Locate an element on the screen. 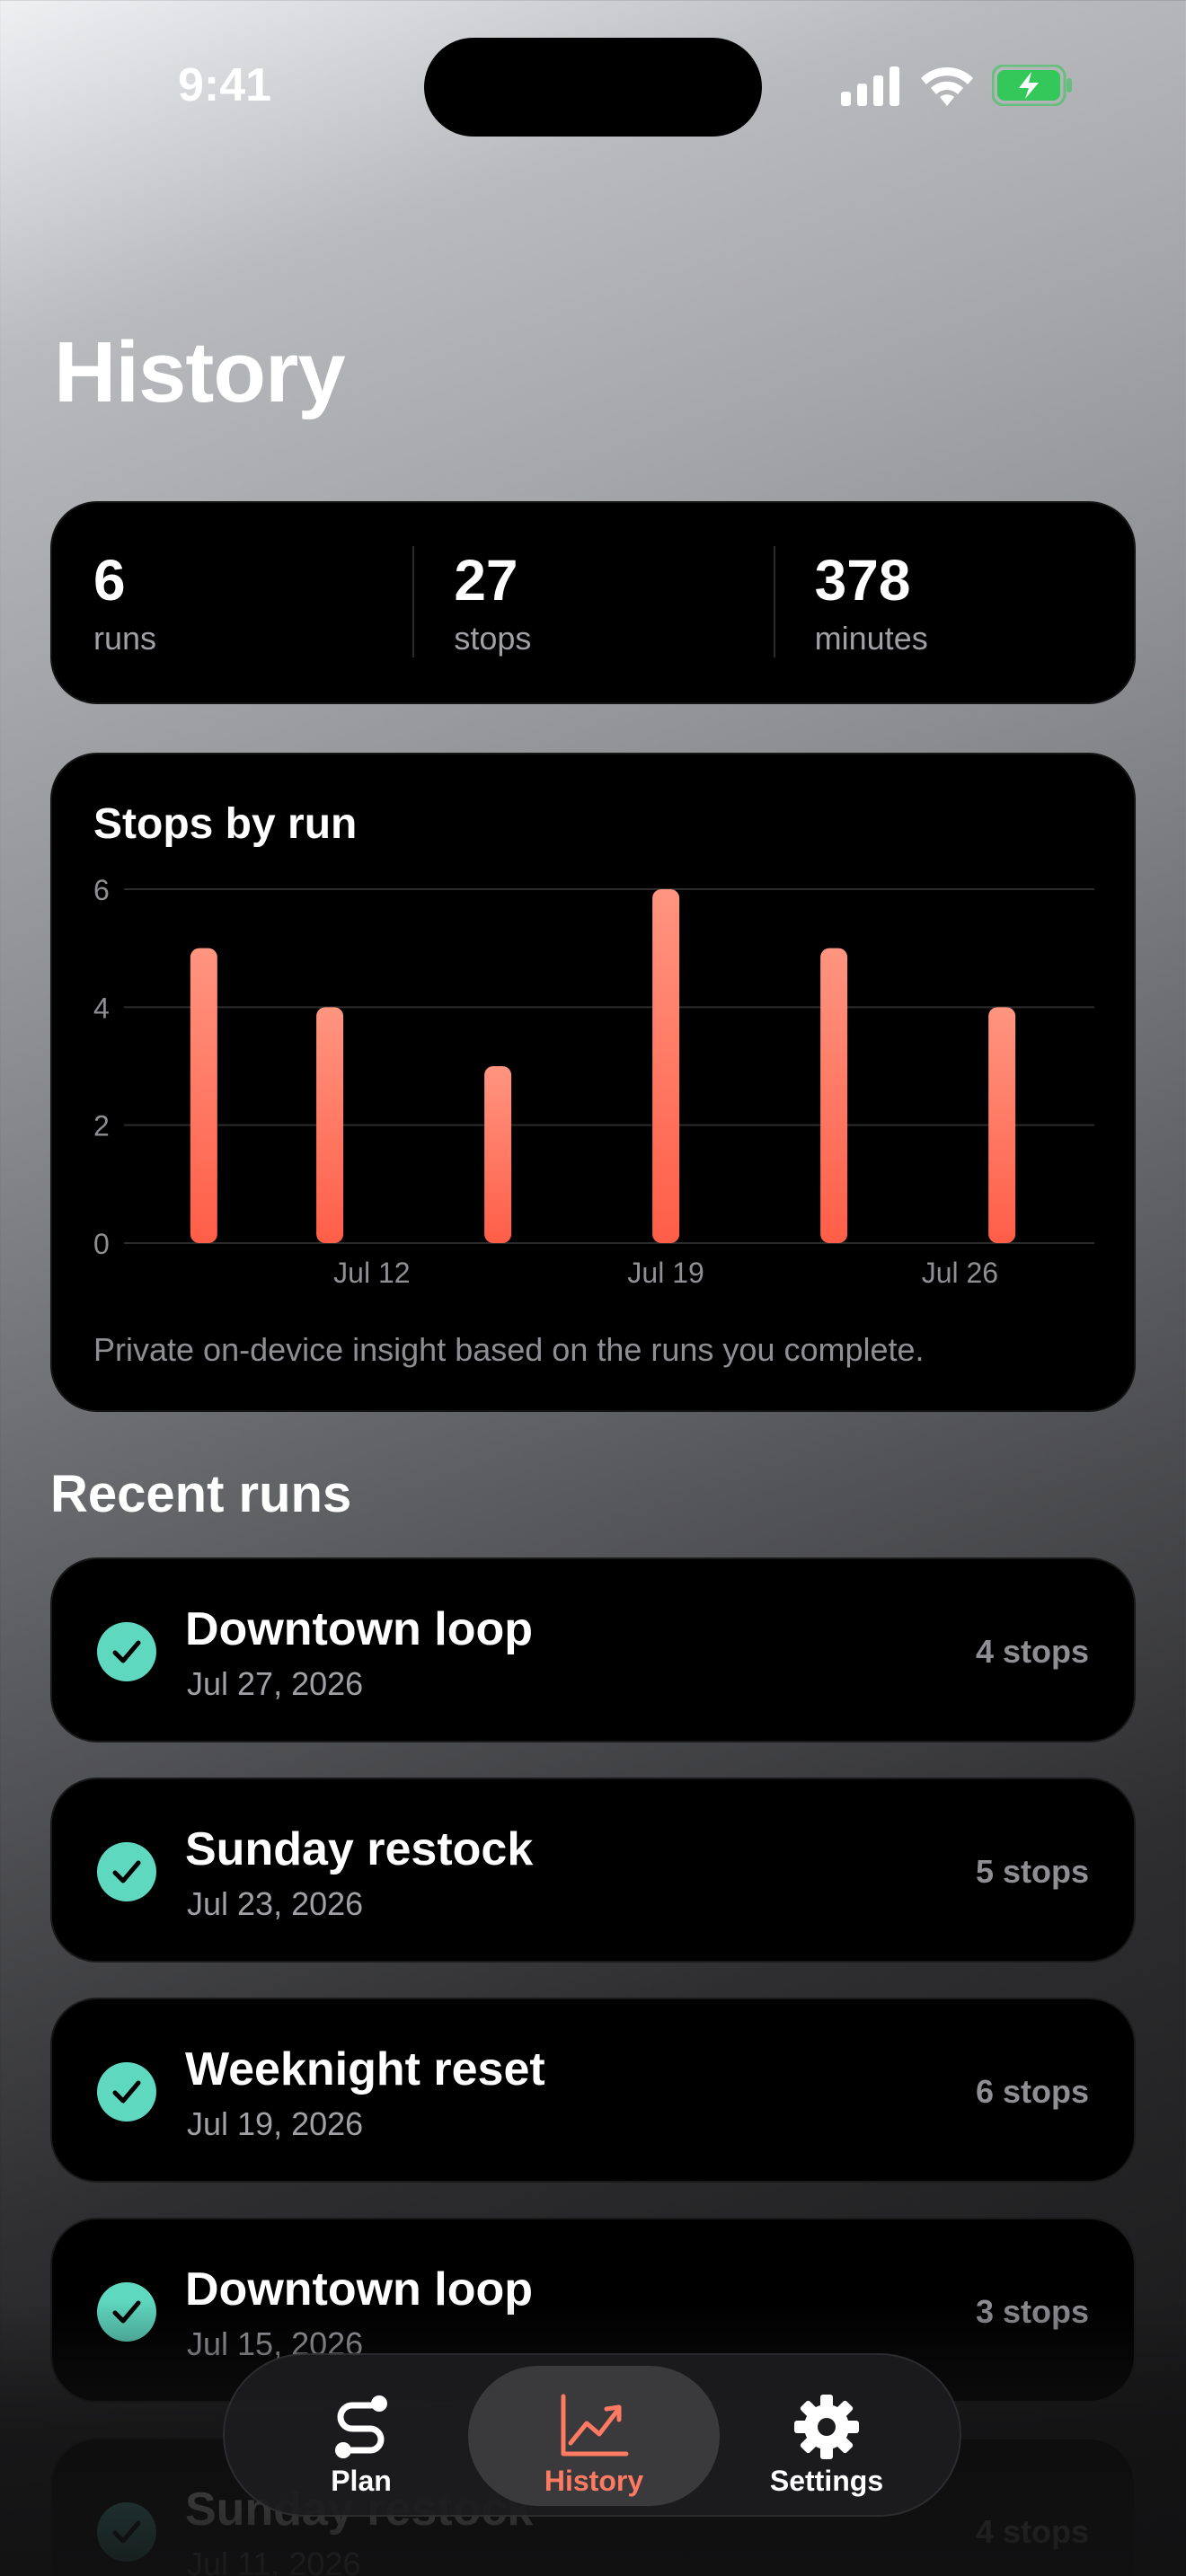 The height and width of the screenshot is (2576, 1186). tab-plan: Plan is located at coordinates (361, 2436).